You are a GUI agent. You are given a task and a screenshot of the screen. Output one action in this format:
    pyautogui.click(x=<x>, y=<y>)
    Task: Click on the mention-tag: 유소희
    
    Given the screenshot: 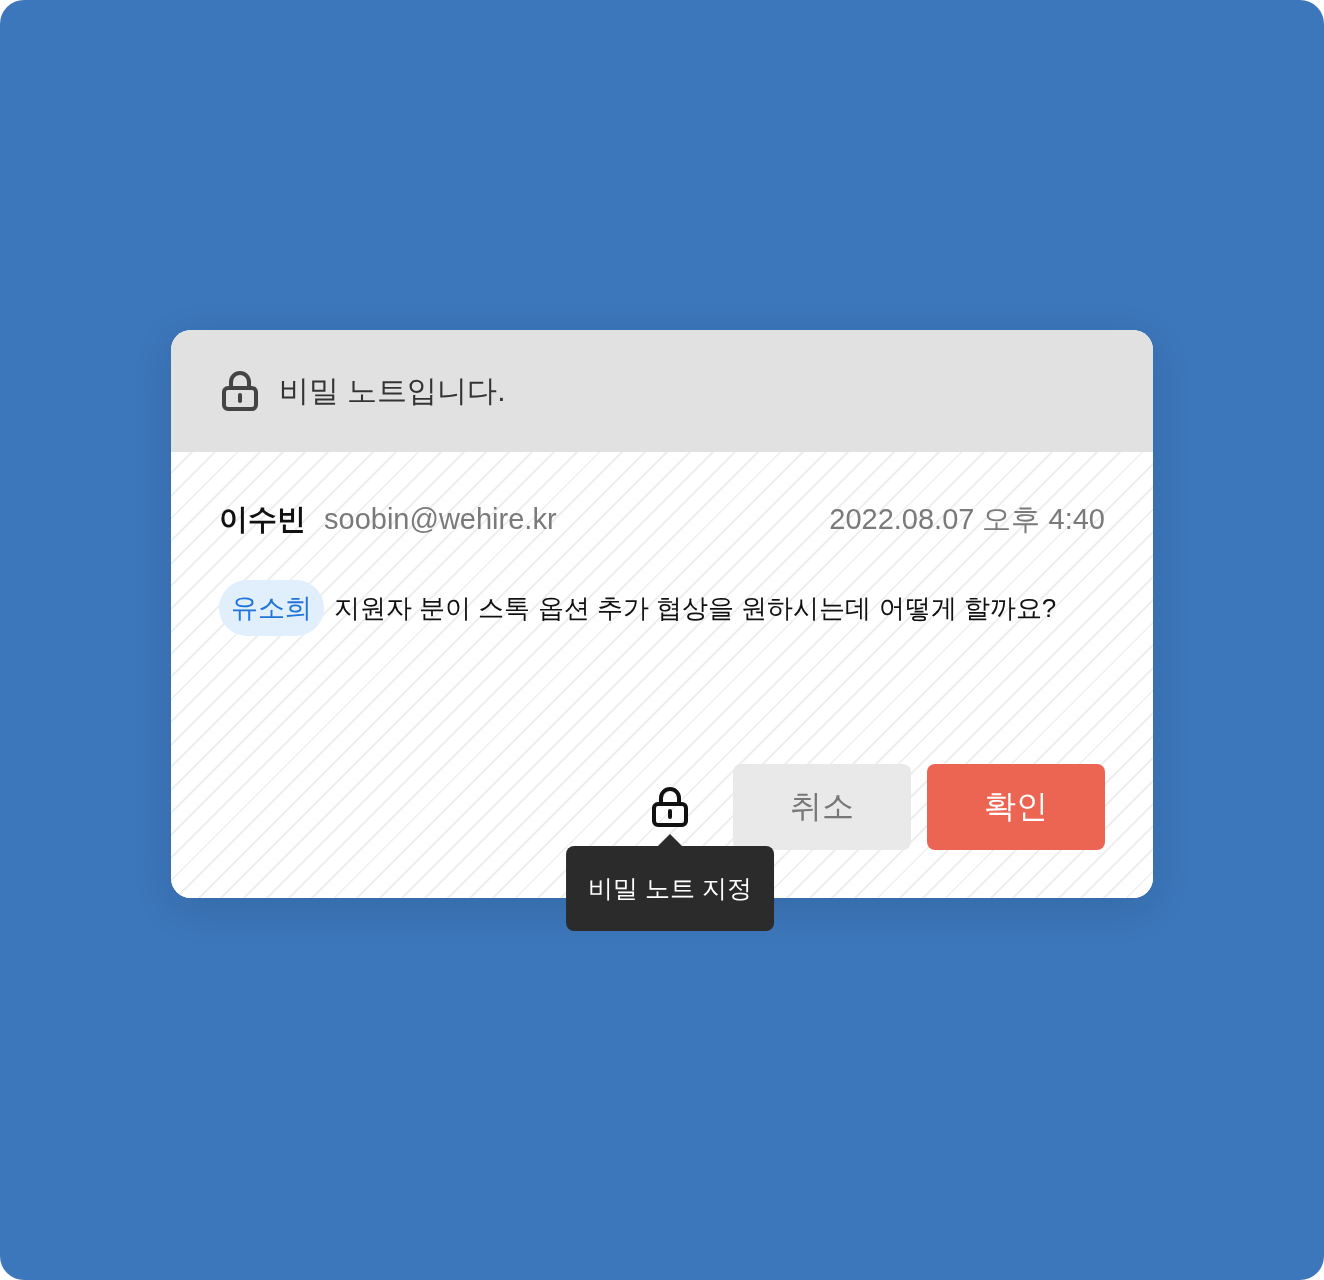 What is the action you would take?
    pyautogui.click(x=271, y=608)
    